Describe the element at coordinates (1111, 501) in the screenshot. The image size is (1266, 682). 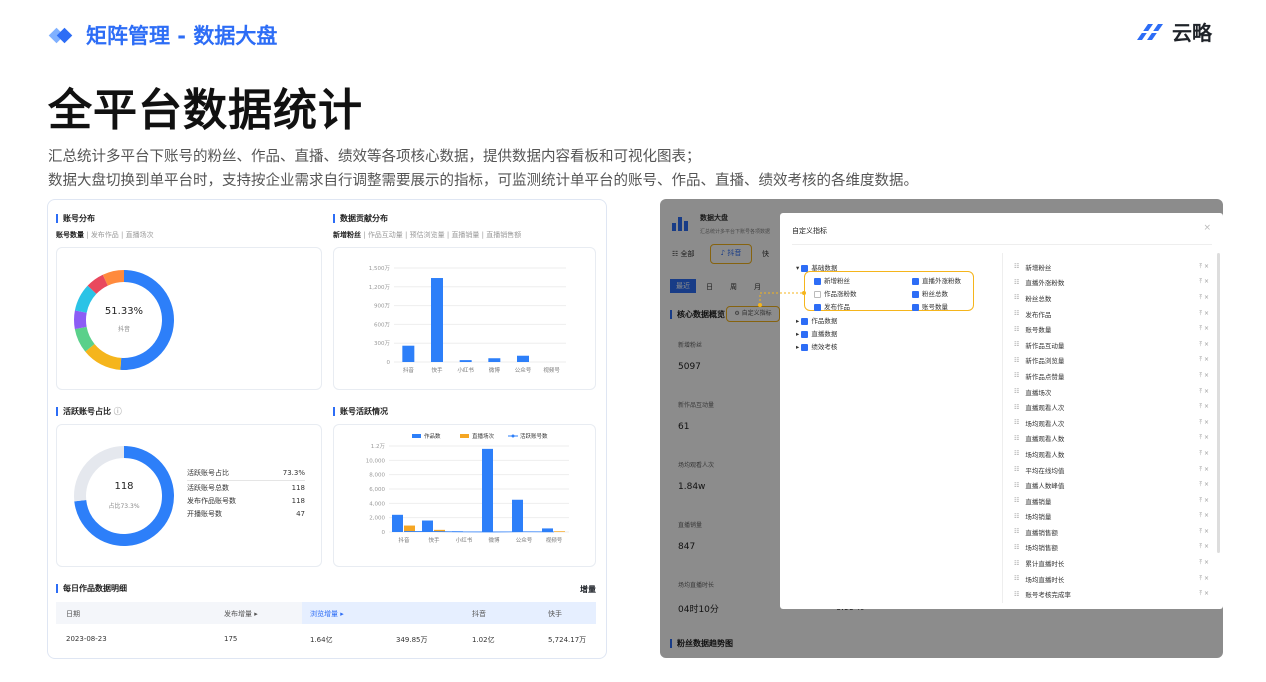
I see `selected-metric-item: ☷ 直播销量 ⤒ ×` at that location.